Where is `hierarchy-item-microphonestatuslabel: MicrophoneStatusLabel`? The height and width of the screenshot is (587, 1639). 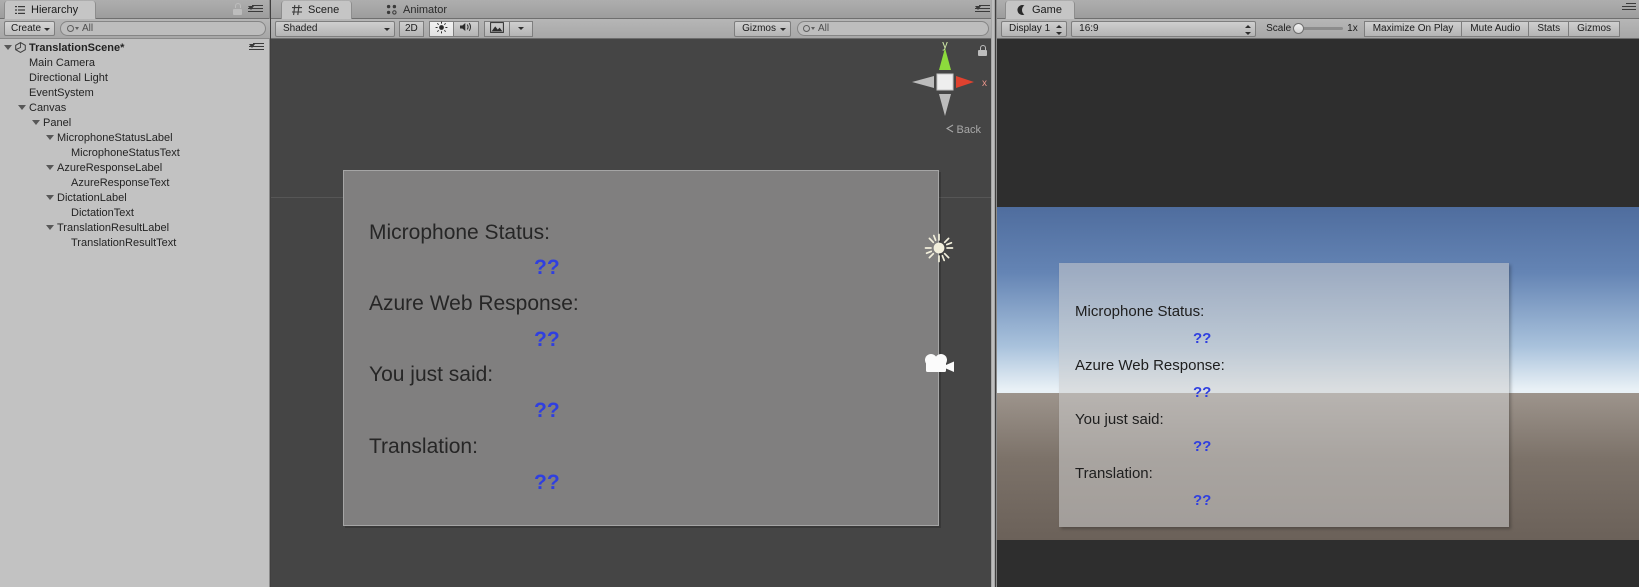
hierarchy-item-microphonestatuslabel: MicrophoneStatusLabel is located at coordinates (135, 137).